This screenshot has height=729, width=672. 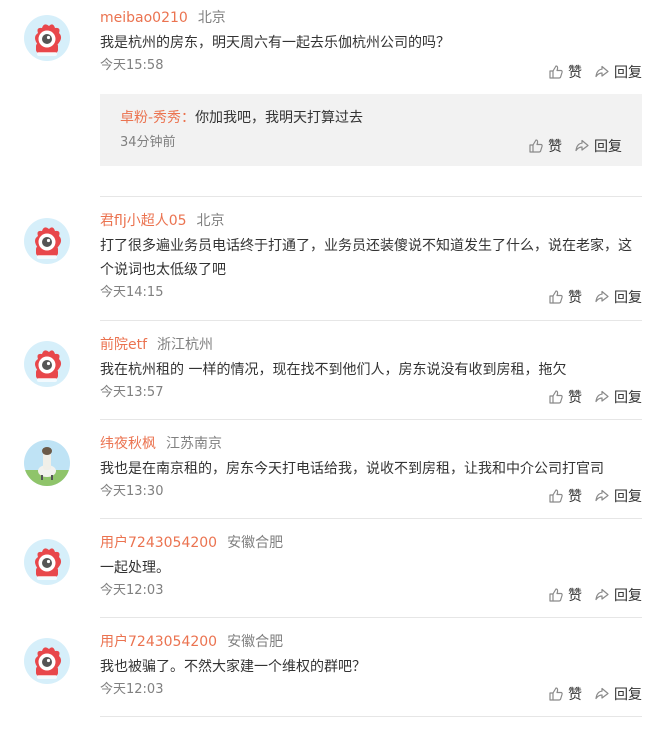 What do you see at coordinates (371, 221) in the screenshot?
I see `comment-meta: 君flj小超人05 北京` at bounding box center [371, 221].